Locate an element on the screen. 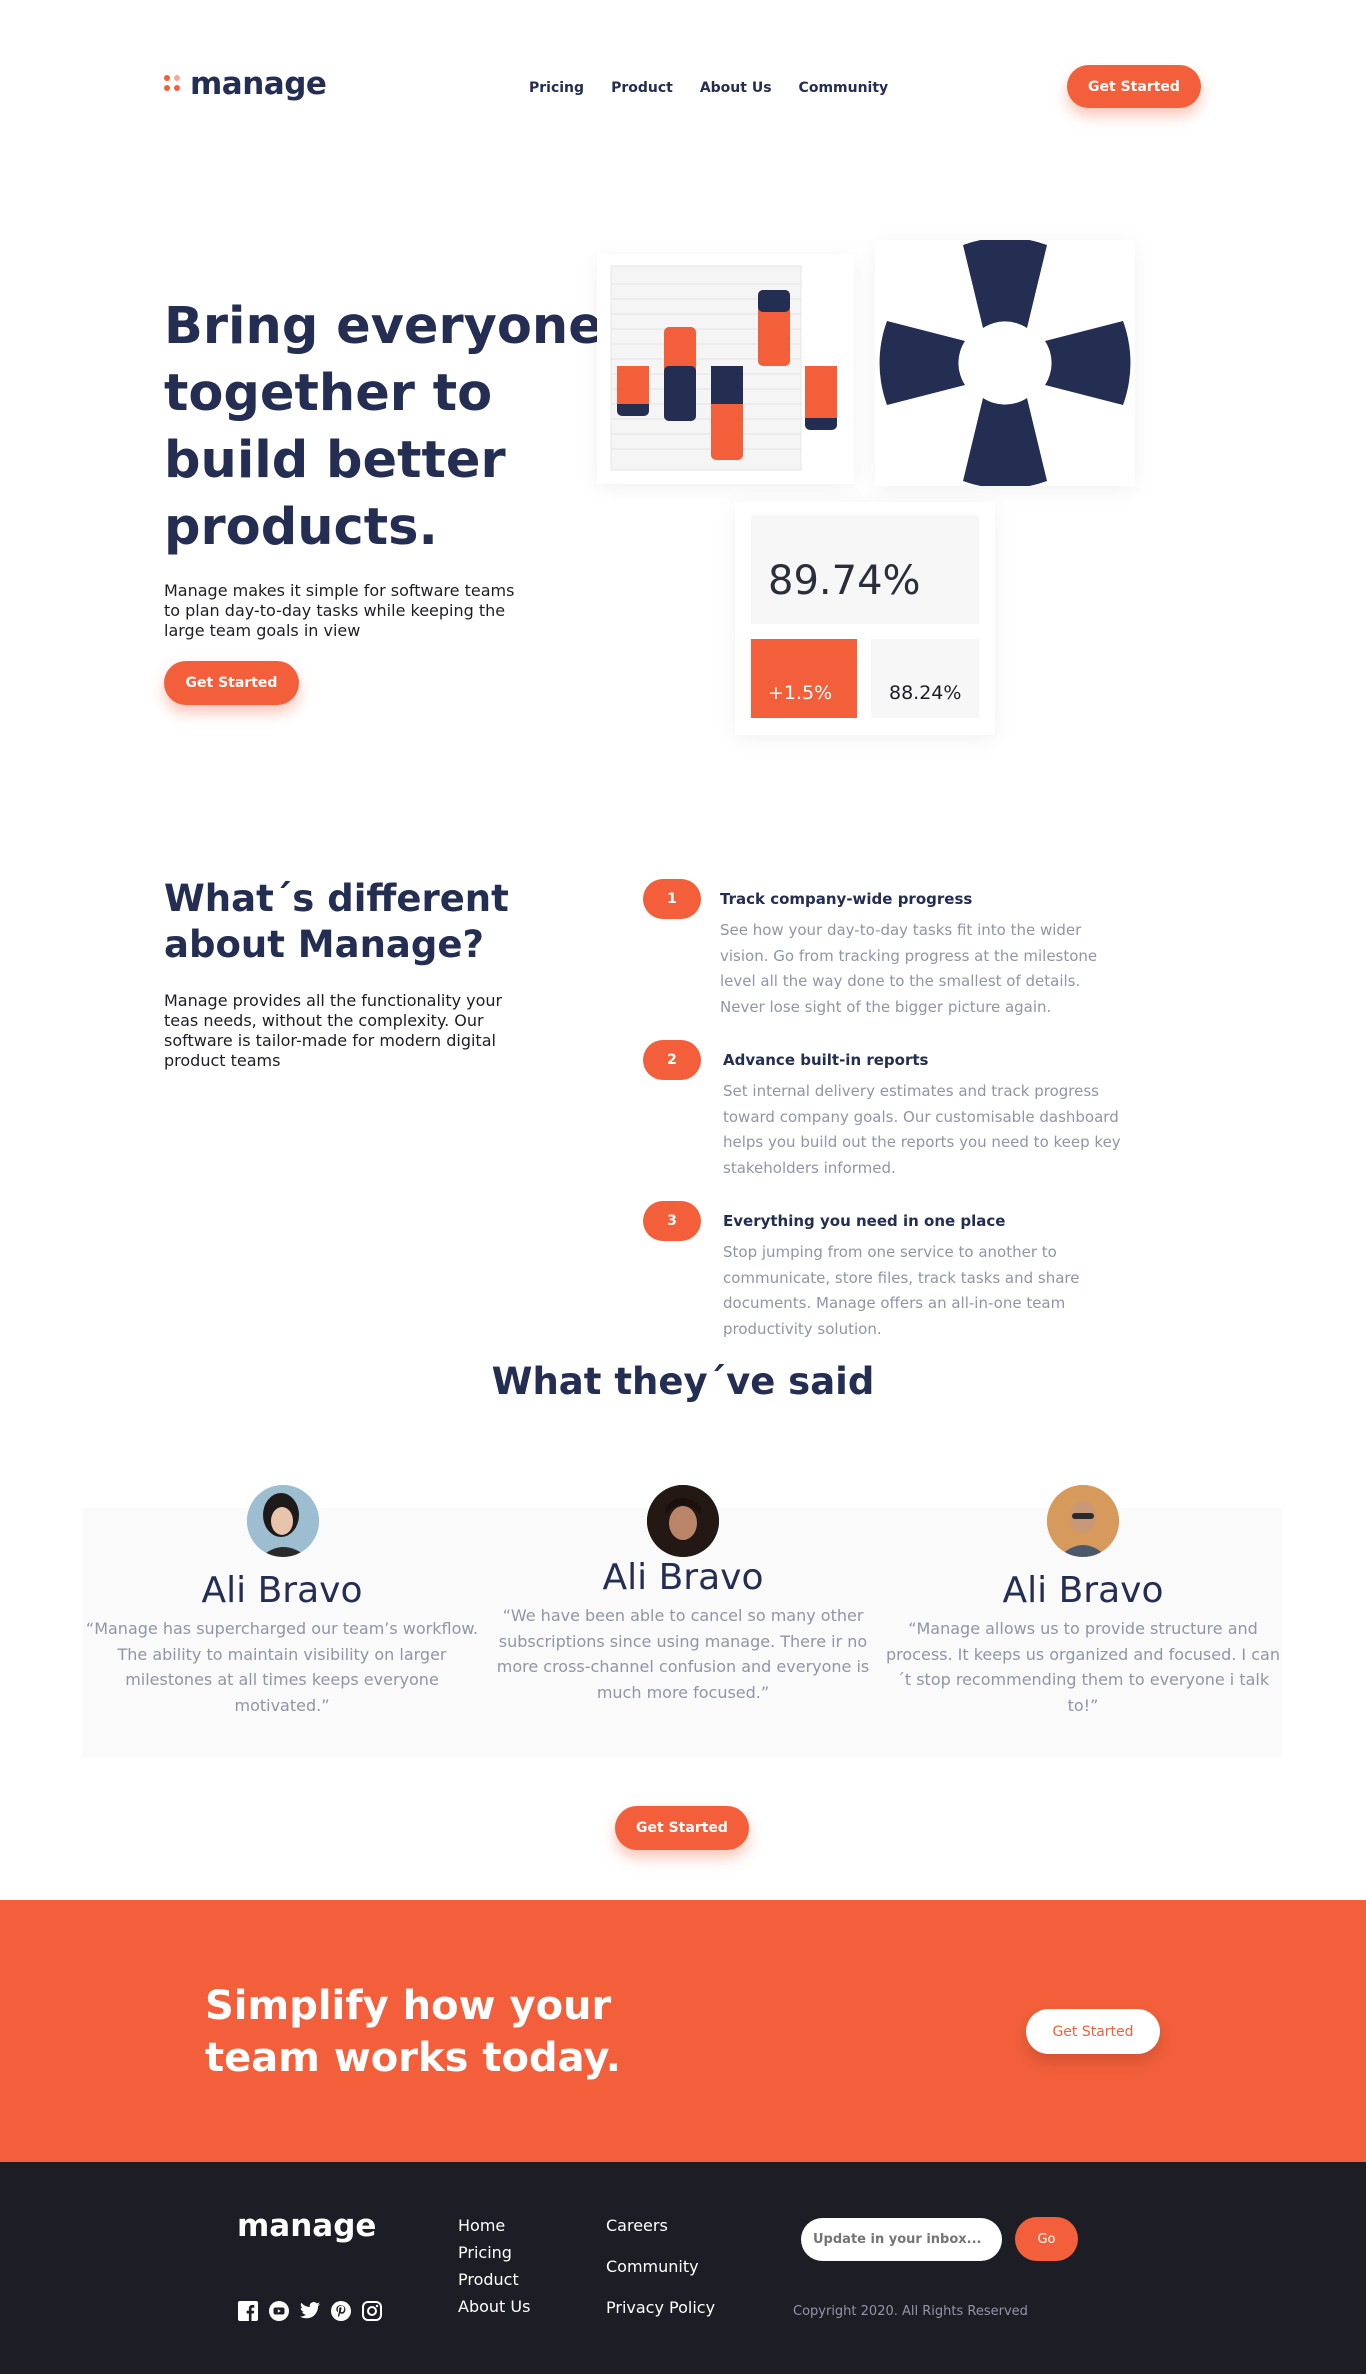 The height and width of the screenshot is (2374, 1366). stat-change-value: +1.5% is located at coordinates (800, 693).